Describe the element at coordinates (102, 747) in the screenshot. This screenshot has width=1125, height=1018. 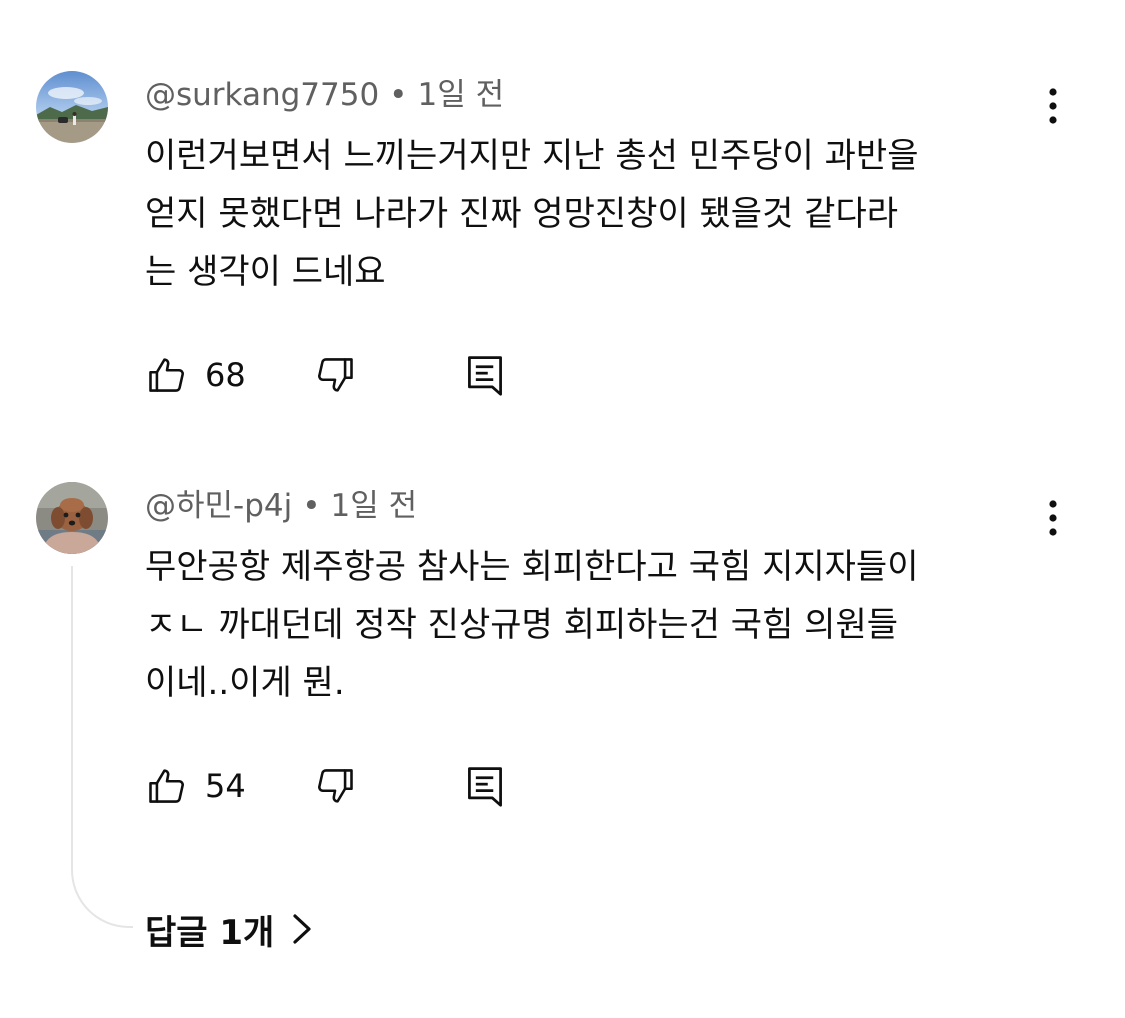
I see `reply-thread-connector` at that location.